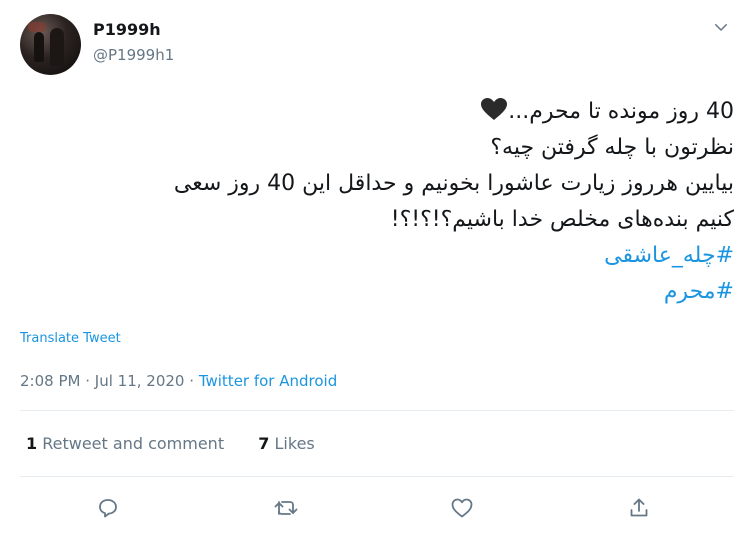 This screenshot has height=535, width=748. I want to click on tweet-line: نظرتون با چله گرفتن چیه؟, so click(612, 147).